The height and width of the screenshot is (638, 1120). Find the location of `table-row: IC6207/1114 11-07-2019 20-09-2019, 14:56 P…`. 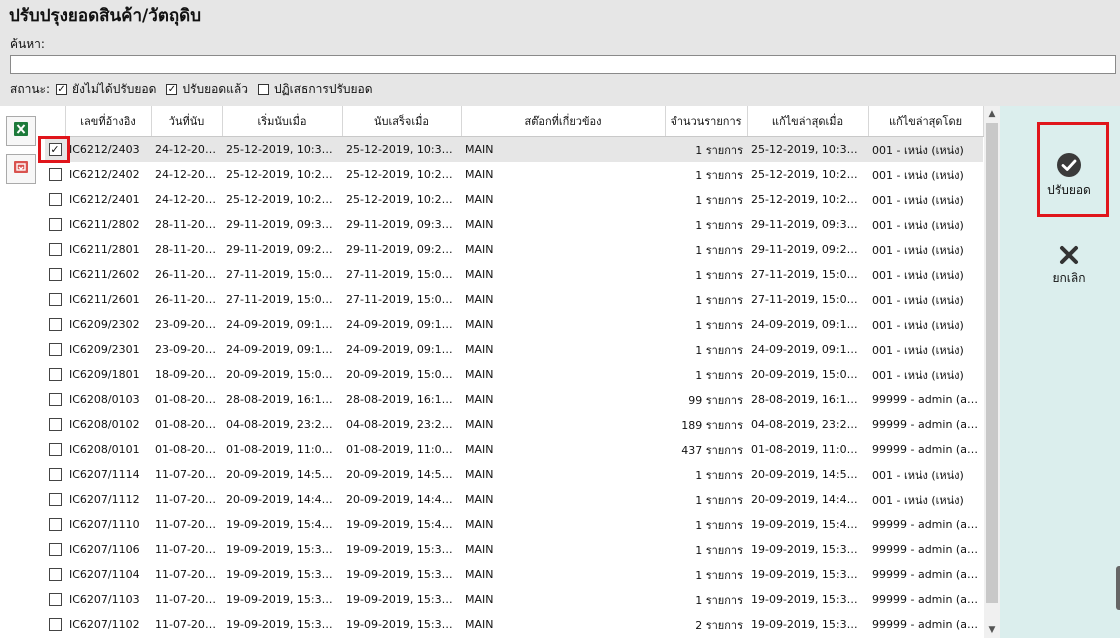

table-row: IC6207/1114 11-07-2019 20-09-2019, 14:56 P… is located at coordinates (514, 474).